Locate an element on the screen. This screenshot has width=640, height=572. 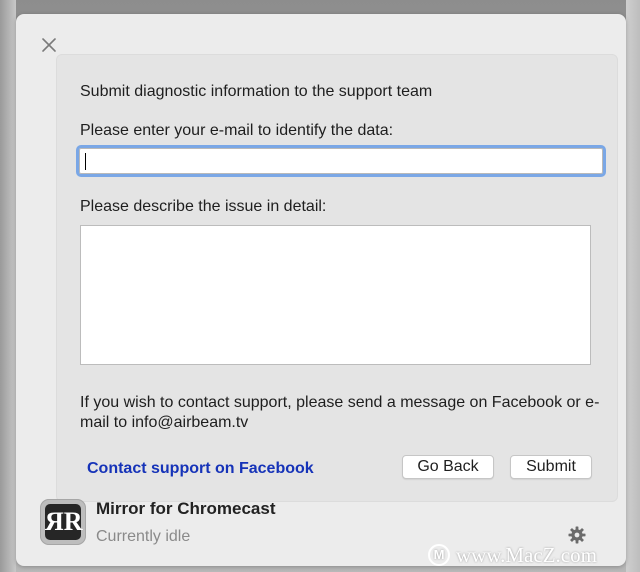
text-caret is located at coordinates (85, 161).